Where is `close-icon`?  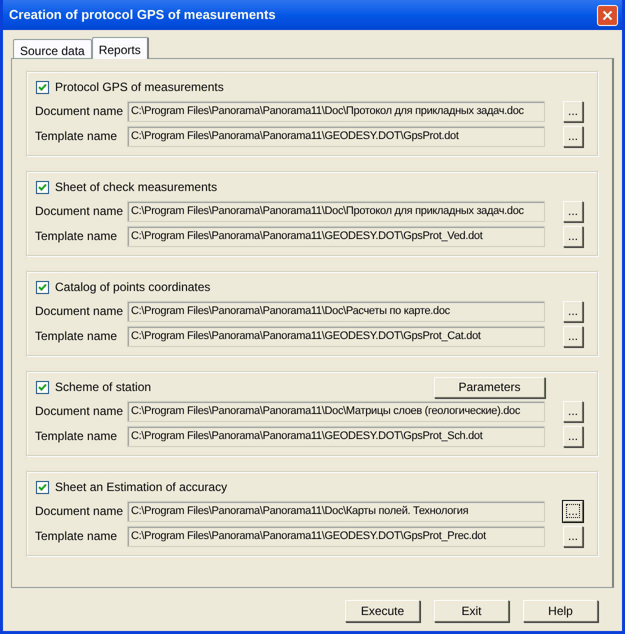
close-icon is located at coordinates (607, 15).